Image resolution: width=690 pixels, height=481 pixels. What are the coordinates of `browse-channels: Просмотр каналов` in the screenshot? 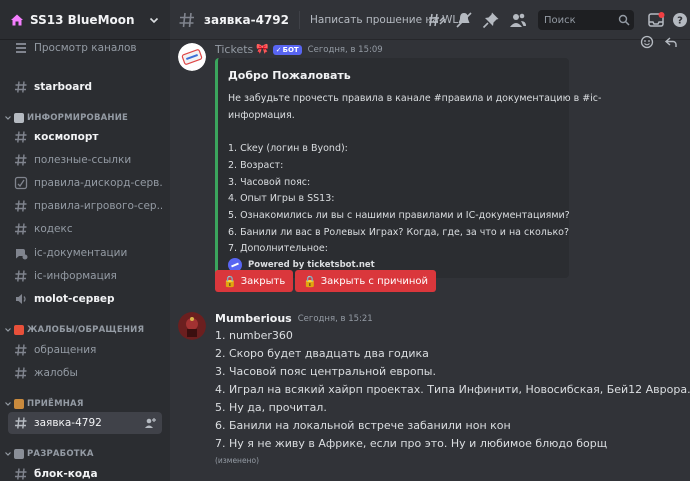 It's located at (85, 48).